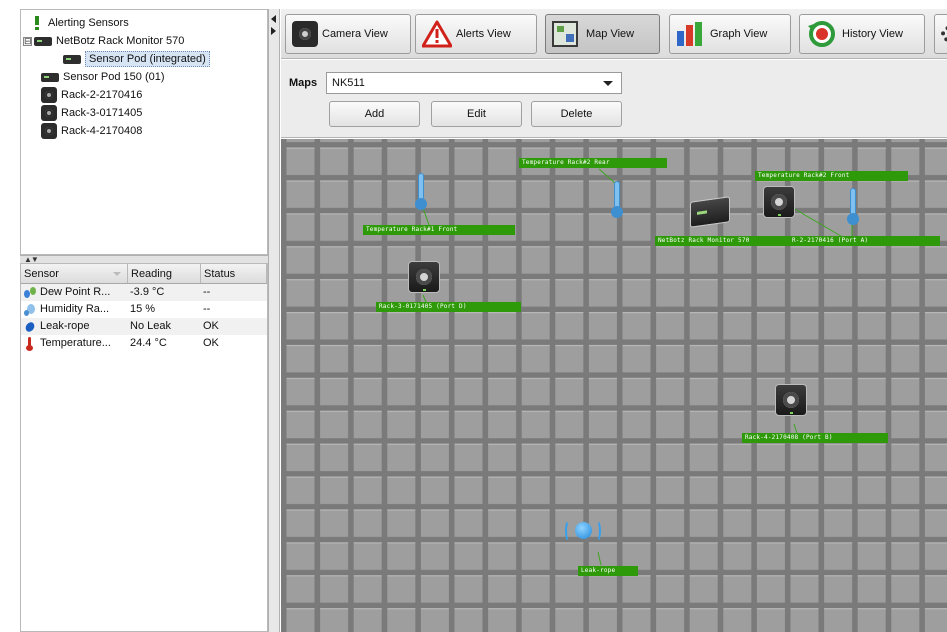 This screenshot has width=947, height=632. I want to click on maps-label: Maps, so click(303, 83).